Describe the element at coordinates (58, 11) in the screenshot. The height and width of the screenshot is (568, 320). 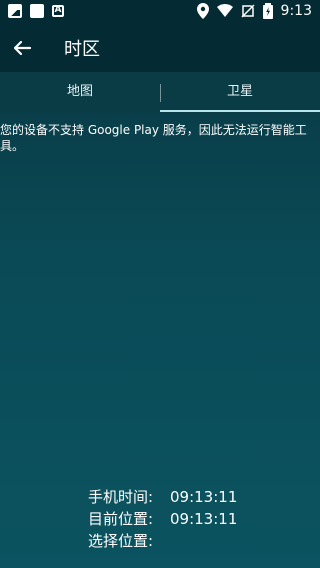
I see `a-icon: A` at that location.